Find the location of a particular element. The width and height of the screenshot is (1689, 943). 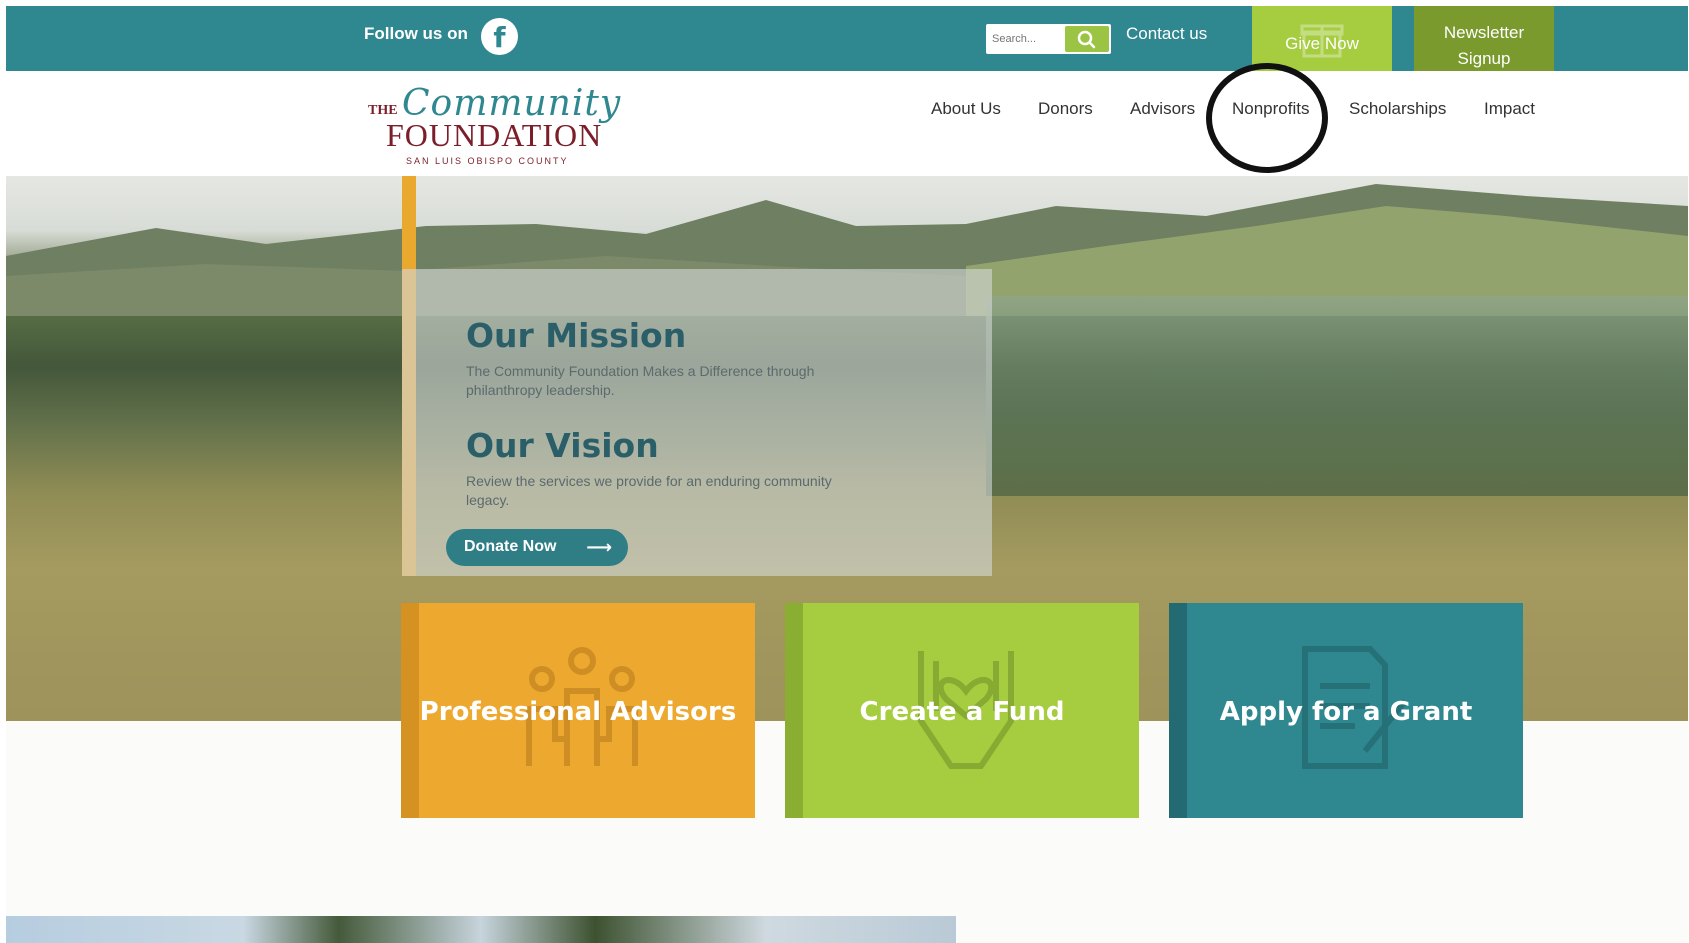

search-box is located at coordinates (1048, 39).